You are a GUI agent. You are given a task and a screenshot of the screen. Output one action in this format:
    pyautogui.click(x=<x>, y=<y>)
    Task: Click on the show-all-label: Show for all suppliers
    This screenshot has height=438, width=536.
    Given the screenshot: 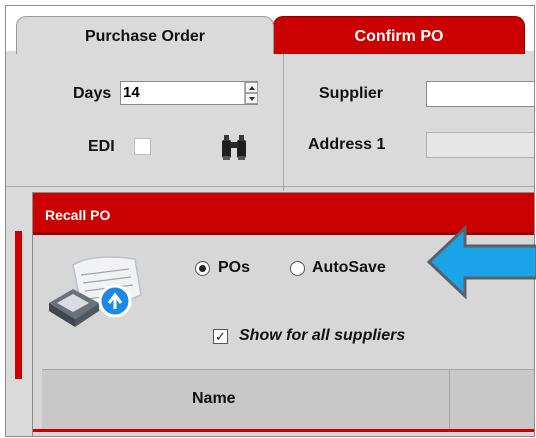 What is the action you would take?
    pyautogui.click(x=322, y=335)
    